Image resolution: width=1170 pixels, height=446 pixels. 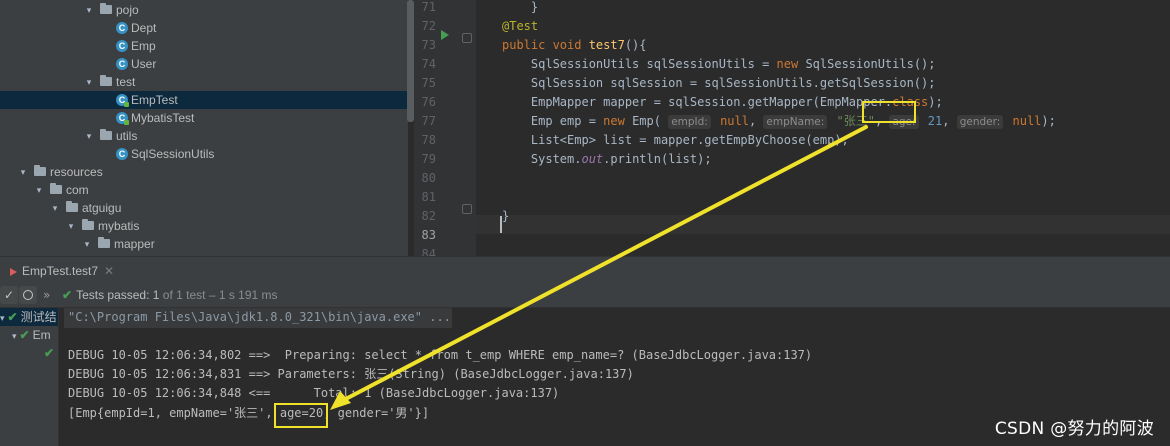 I want to click on annotation-arrow-head, so click(x=340, y=400).